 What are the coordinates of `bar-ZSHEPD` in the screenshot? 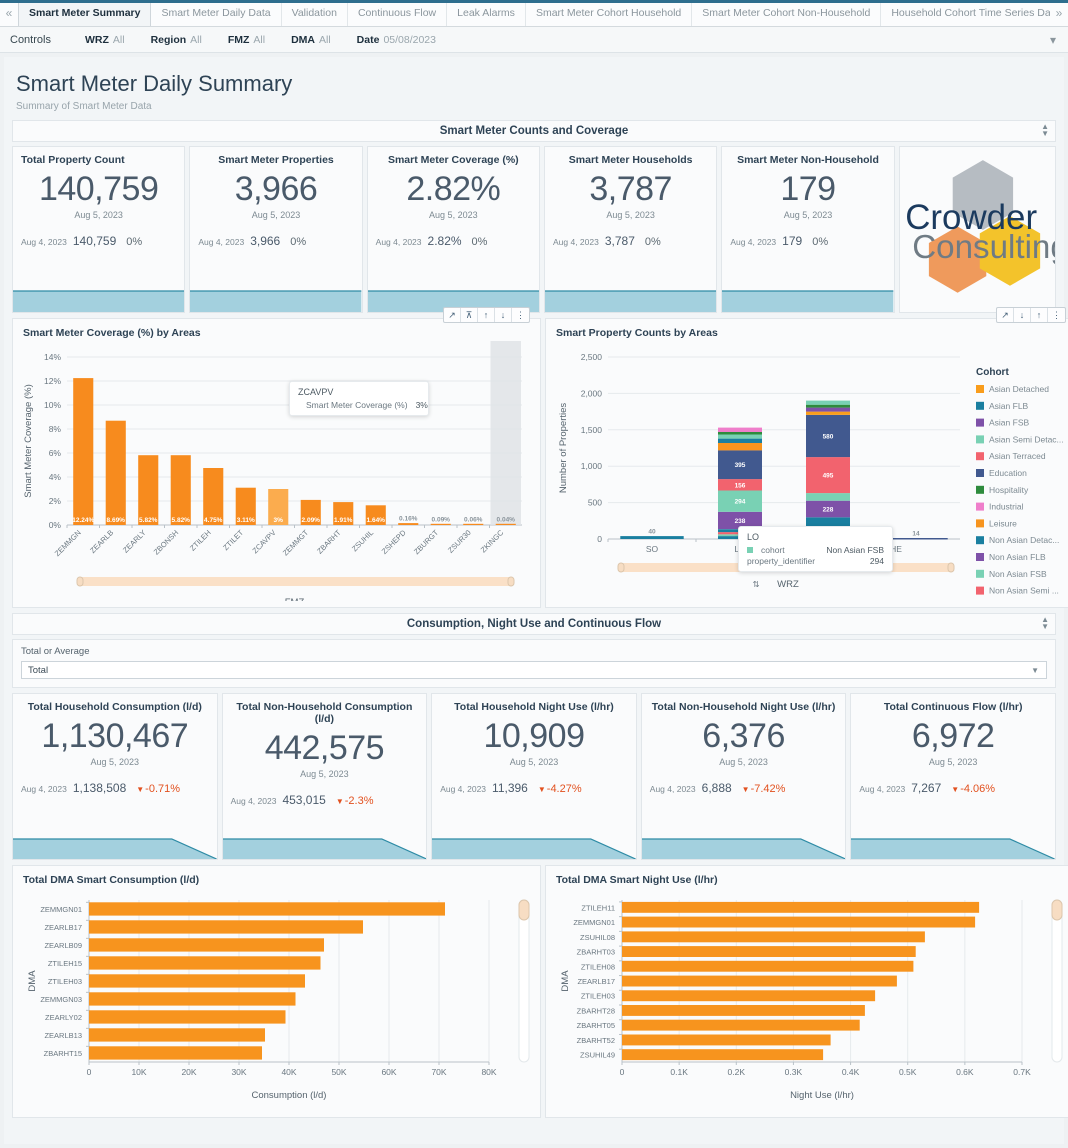 It's located at (408, 524).